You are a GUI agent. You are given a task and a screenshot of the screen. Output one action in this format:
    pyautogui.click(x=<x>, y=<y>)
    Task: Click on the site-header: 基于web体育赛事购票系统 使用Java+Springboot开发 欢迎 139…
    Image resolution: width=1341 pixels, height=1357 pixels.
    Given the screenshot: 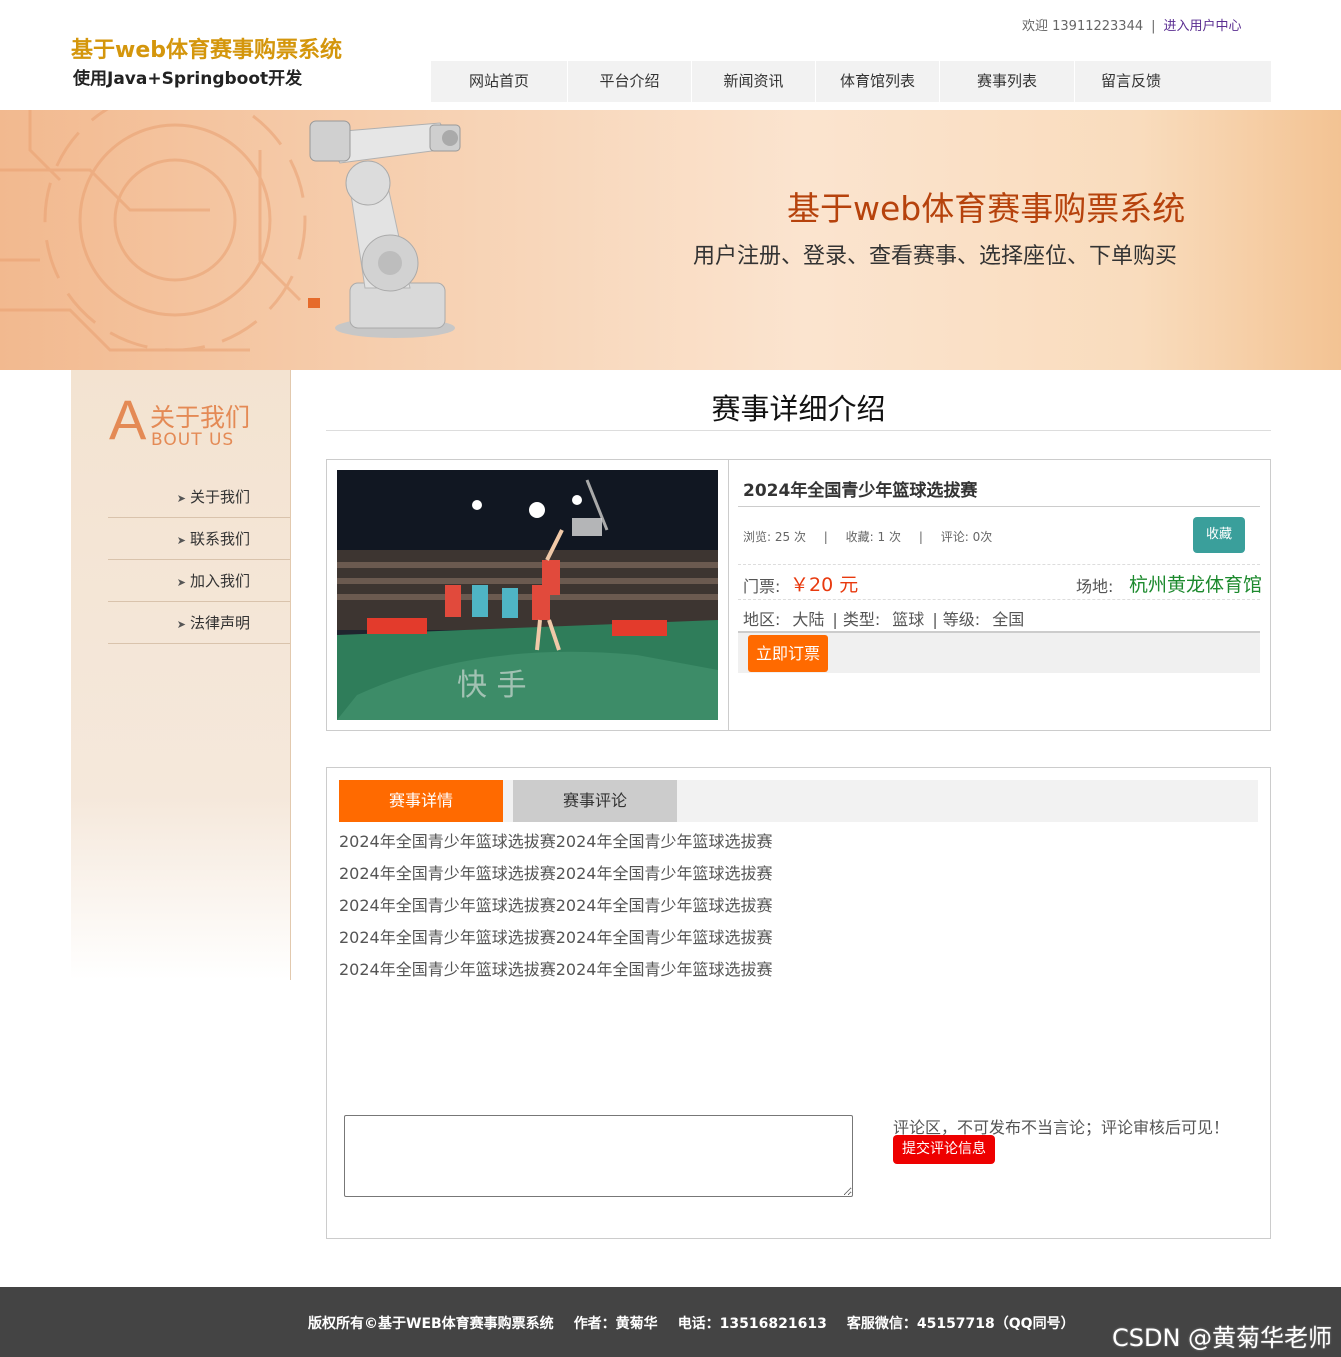 What is the action you would take?
    pyautogui.click(x=670, y=55)
    